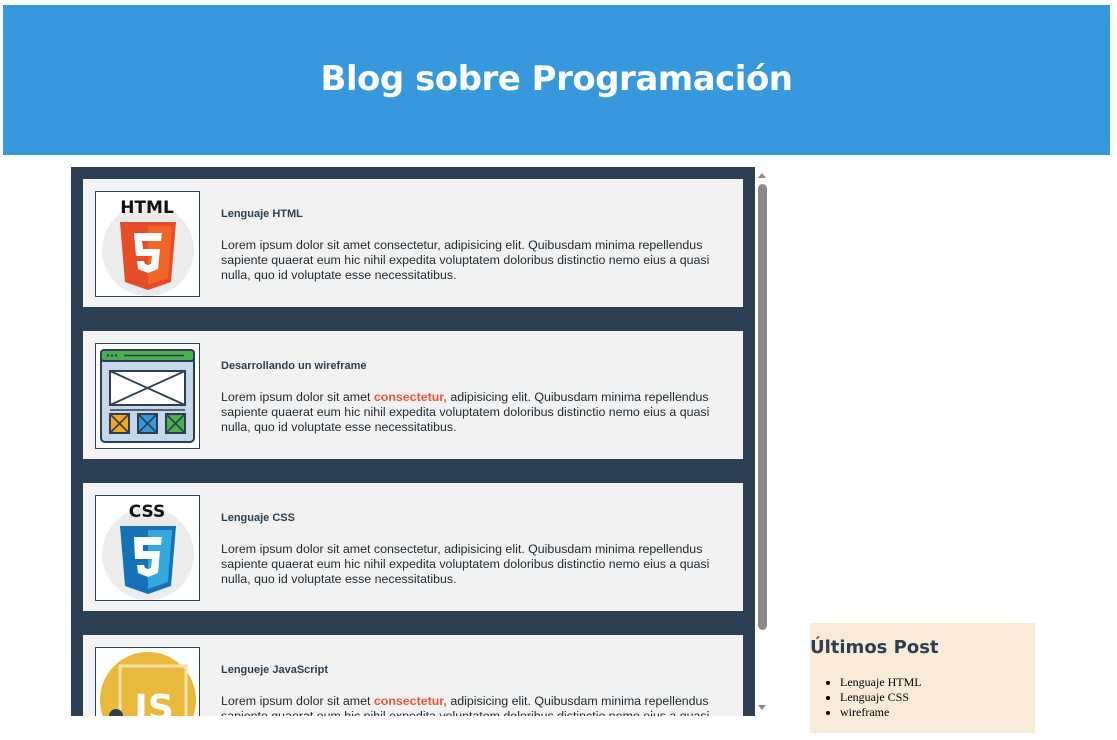 This screenshot has height=740, width=1117. I want to click on scrollbar-thumb, so click(762, 407).